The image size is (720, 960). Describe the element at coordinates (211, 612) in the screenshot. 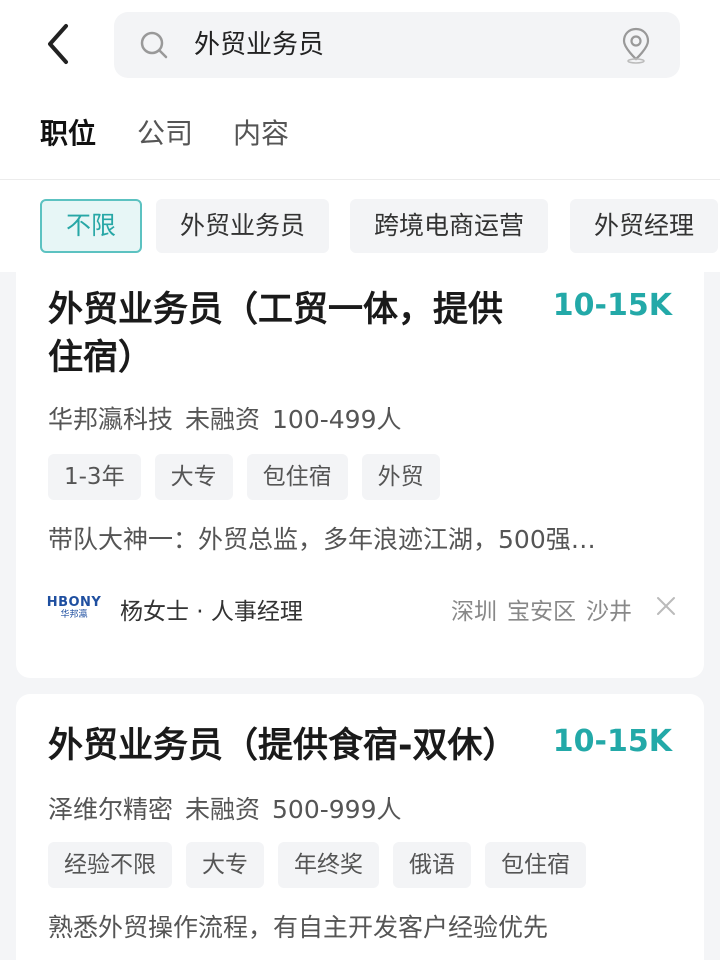

I see `recruiter-name: 杨女士 · 人事经理` at that location.